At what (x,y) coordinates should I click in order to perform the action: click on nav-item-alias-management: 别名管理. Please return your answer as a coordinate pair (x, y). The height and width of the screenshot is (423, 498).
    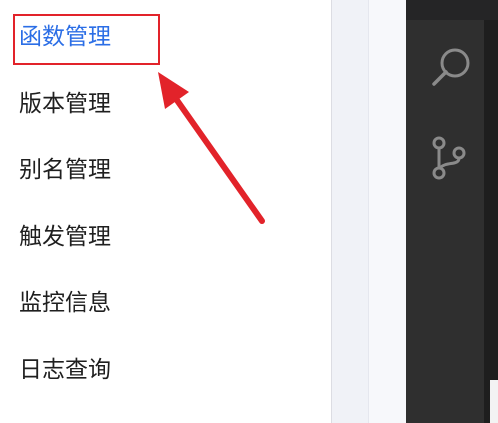
    Looking at the image, I should click on (65, 170).